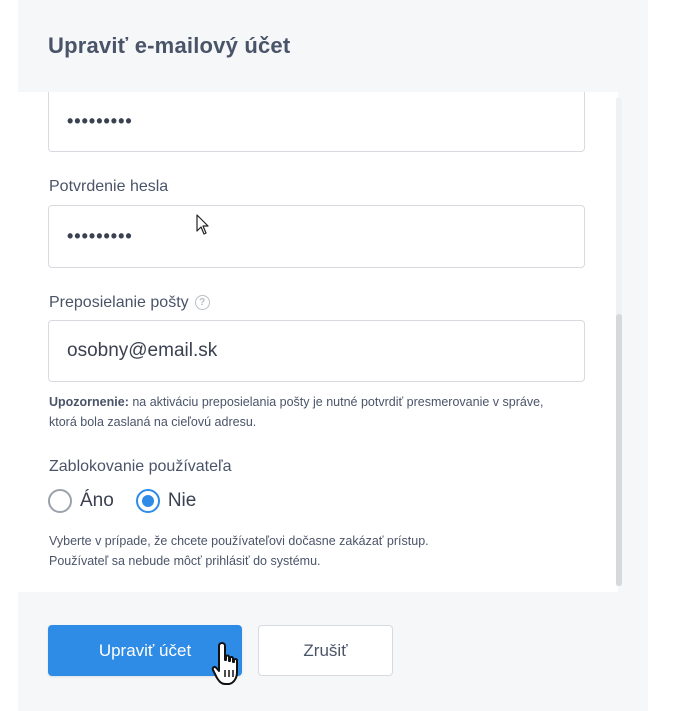  Describe the element at coordinates (133, 501) in the screenshot. I see `block-user-radio-group: Áno Nie` at that location.